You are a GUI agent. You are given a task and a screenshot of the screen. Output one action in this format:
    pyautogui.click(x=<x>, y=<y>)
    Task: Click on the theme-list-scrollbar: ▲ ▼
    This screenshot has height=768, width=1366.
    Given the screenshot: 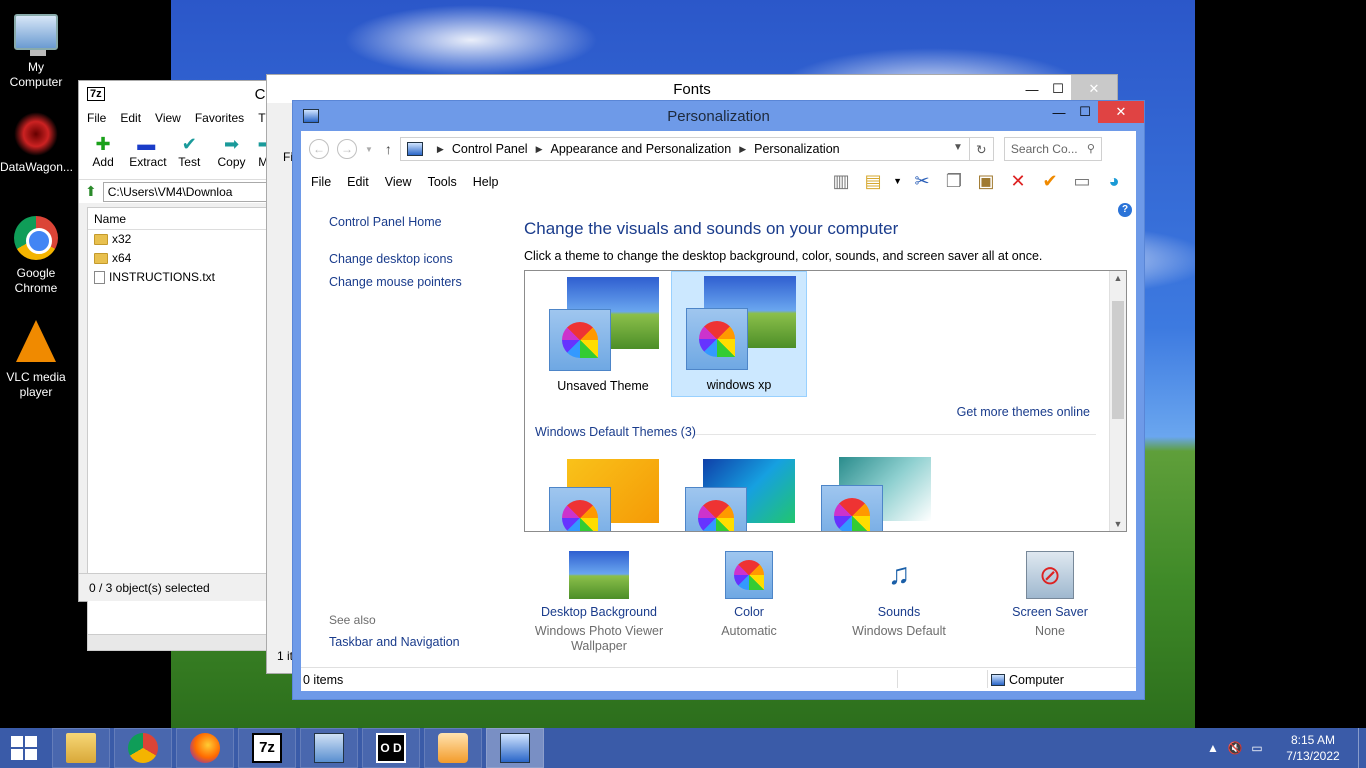 What is the action you would take?
    pyautogui.click(x=1117, y=401)
    